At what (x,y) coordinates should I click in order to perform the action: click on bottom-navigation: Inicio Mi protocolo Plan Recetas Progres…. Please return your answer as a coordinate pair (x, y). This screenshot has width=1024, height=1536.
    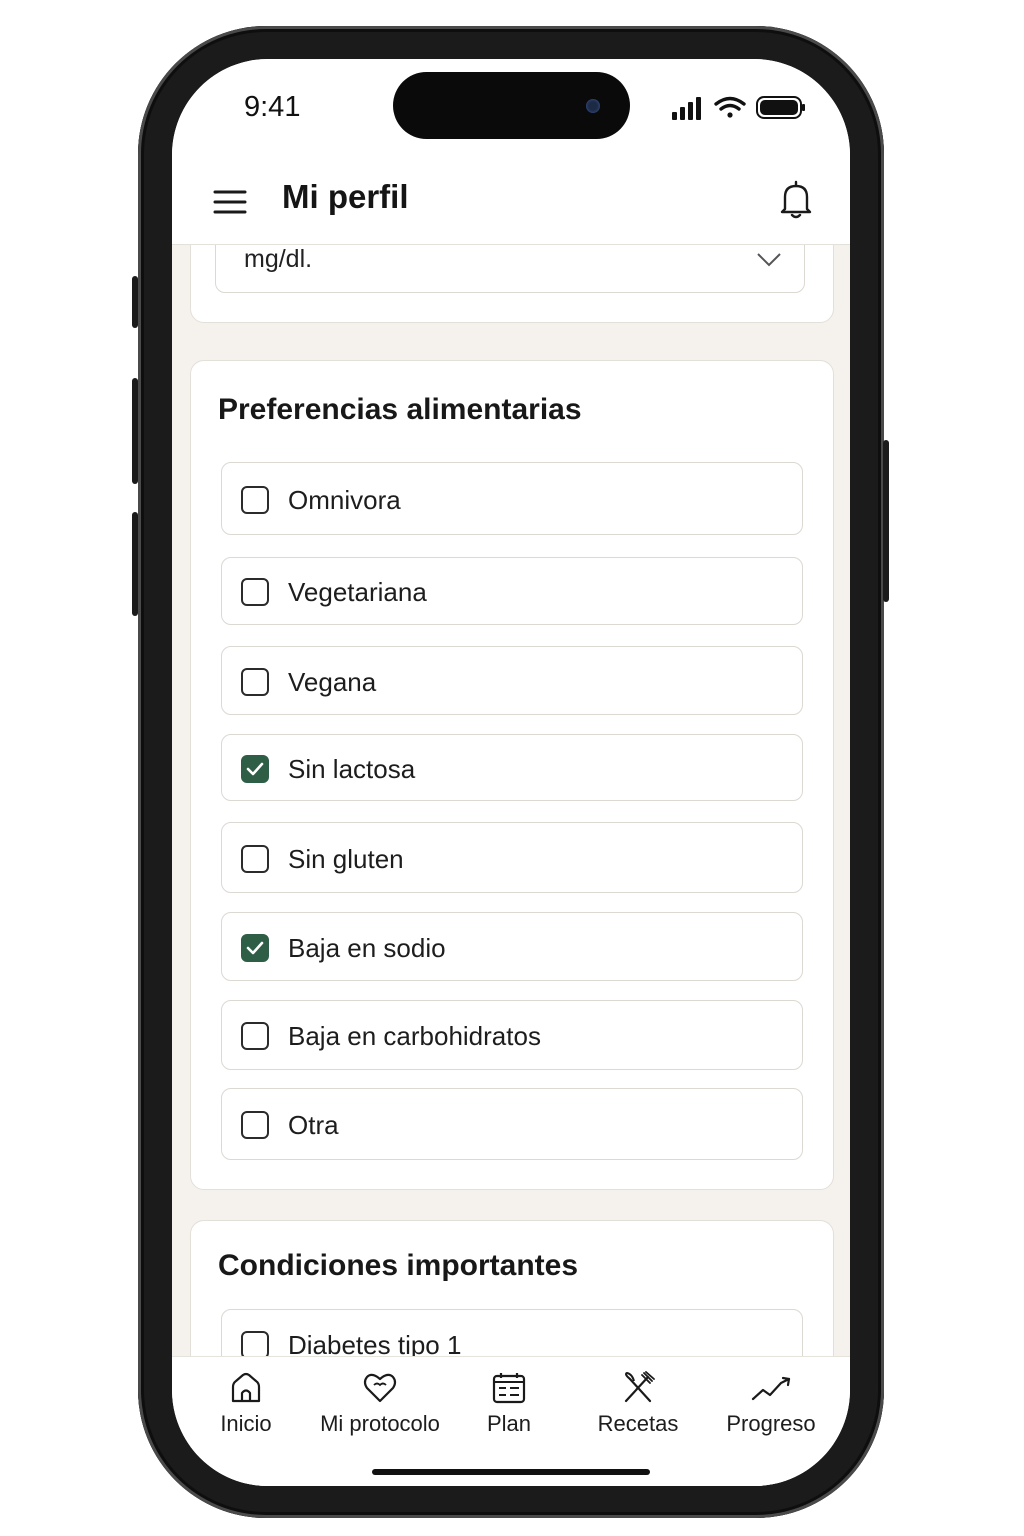
    Looking at the image, I should click on (511, 1421).